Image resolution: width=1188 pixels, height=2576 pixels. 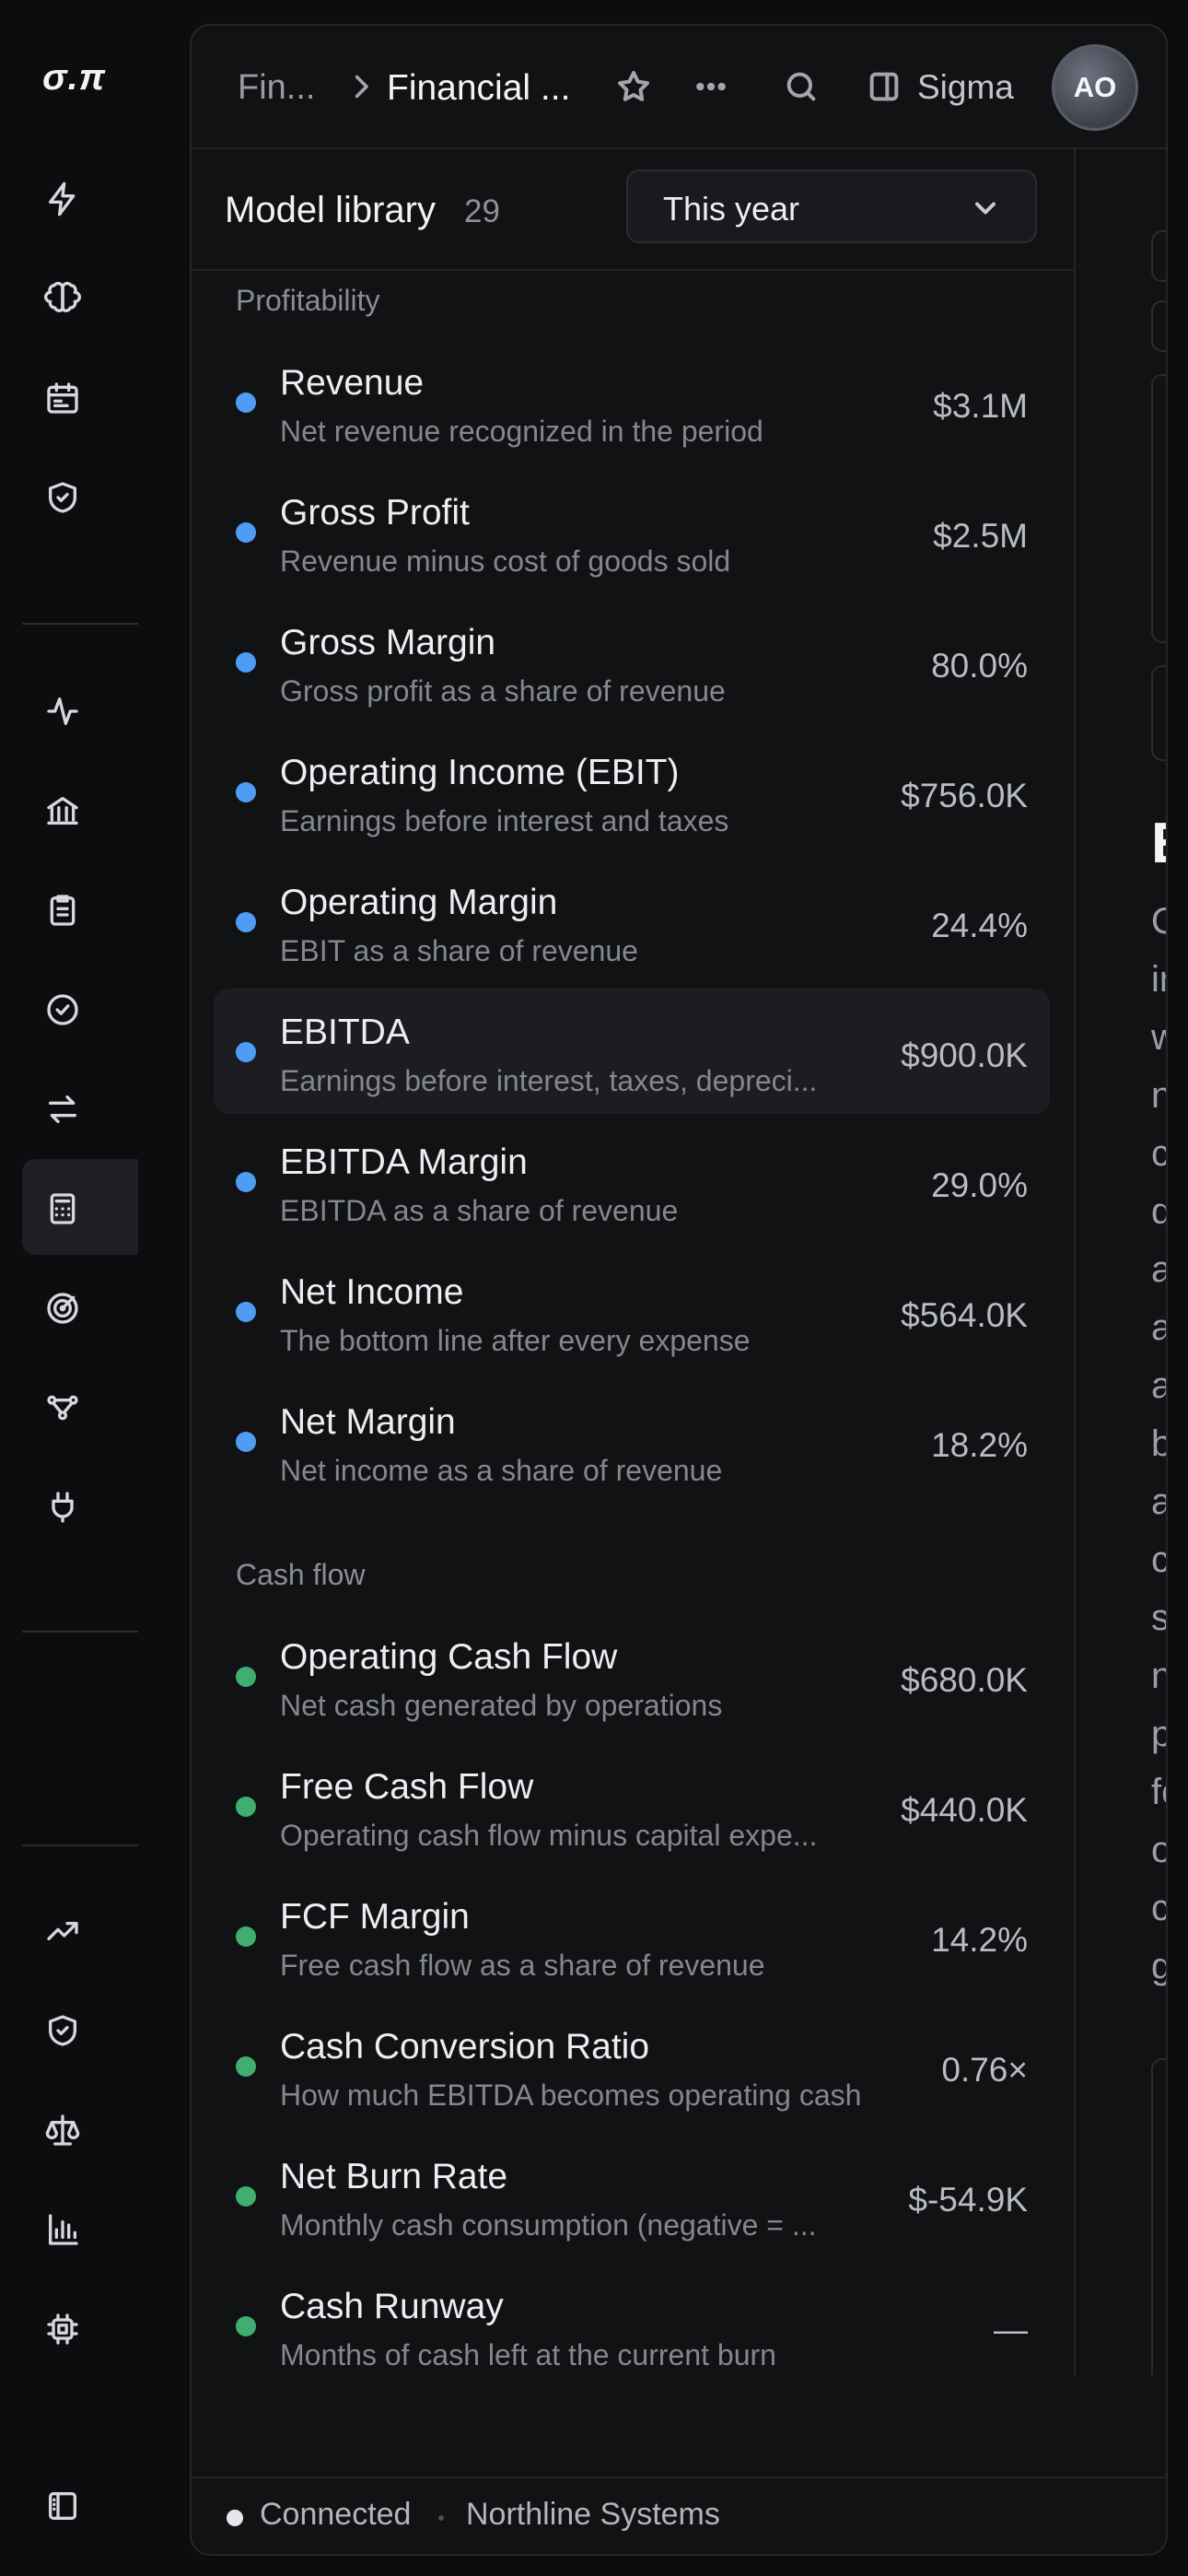 What do you see at coordinates (235, 2518) in the screenshot?
I see `connection-status-dot` at bounding box center [235, 2518].